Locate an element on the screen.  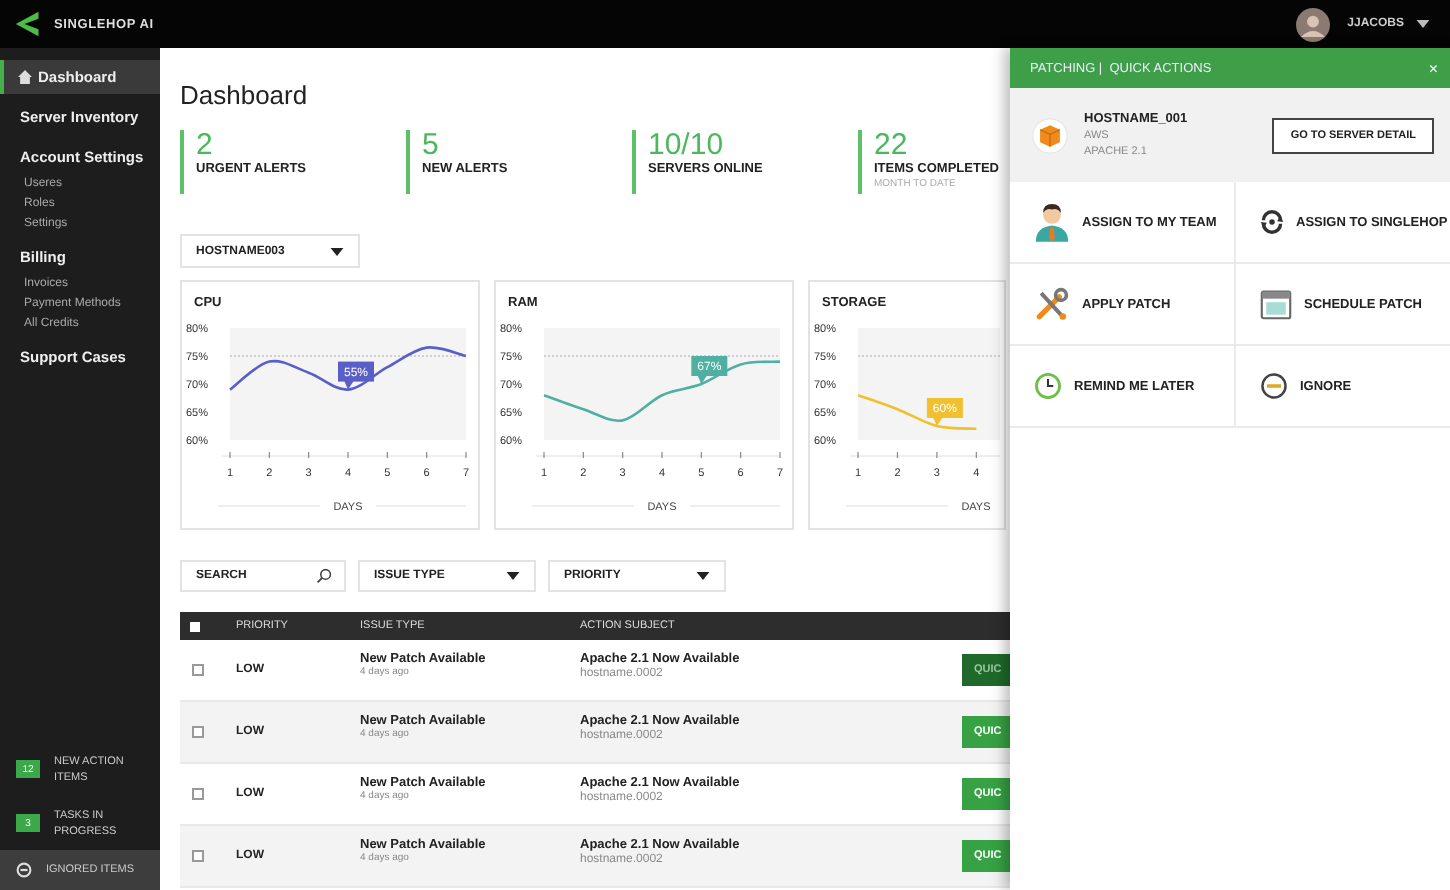
box-icon is located at coordinates (1050, 135).